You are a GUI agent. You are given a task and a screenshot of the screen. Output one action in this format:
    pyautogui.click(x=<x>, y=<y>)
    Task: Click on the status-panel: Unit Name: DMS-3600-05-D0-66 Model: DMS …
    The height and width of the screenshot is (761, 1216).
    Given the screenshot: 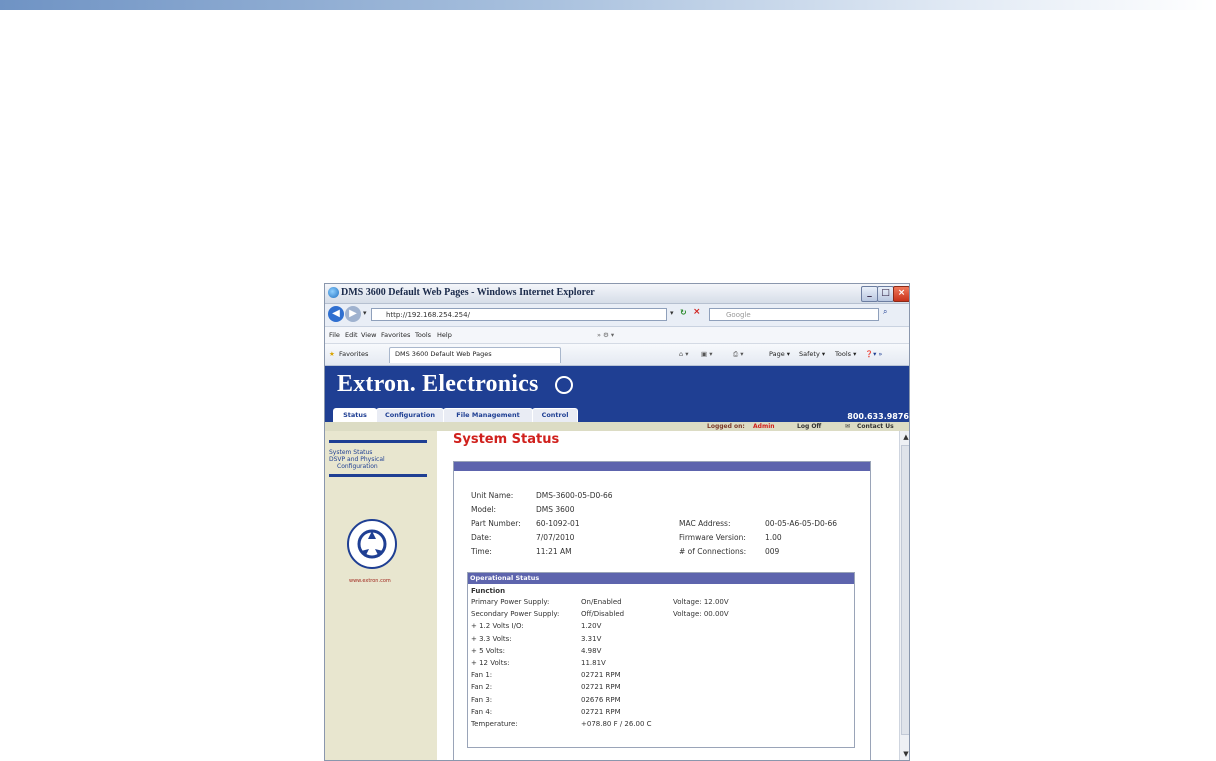 What is the action you would take?
    pyautogui.click(x=662, y=610)
    